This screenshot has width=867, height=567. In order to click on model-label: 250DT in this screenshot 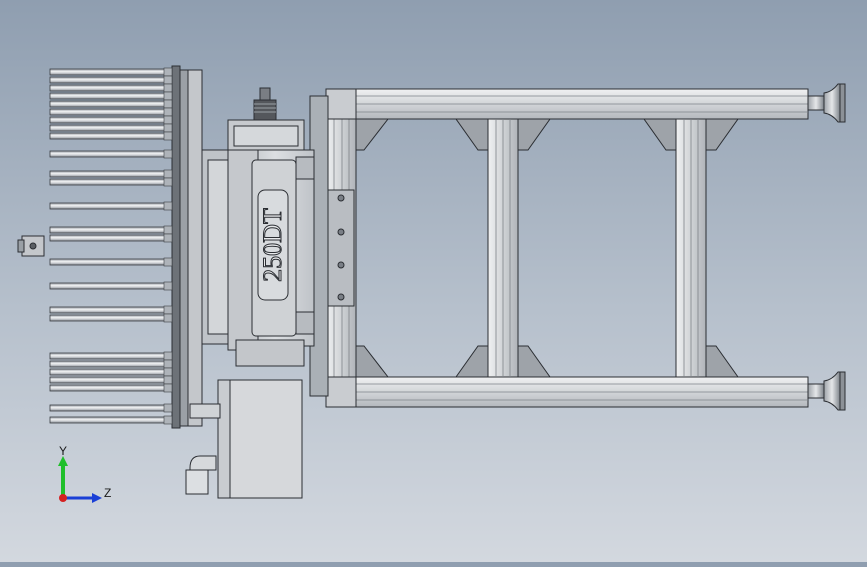, I will do `click(272, 245)`.